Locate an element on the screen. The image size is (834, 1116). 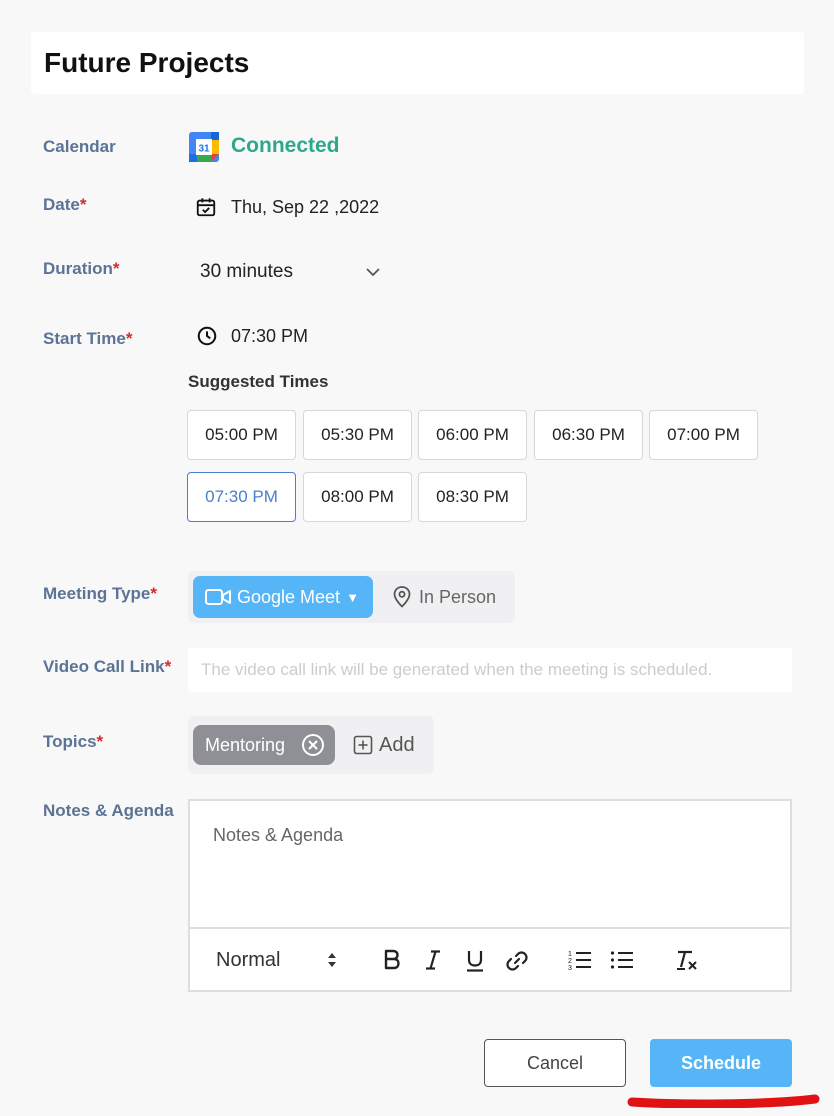
video-camera-icon is located at coordinates (218, 597).